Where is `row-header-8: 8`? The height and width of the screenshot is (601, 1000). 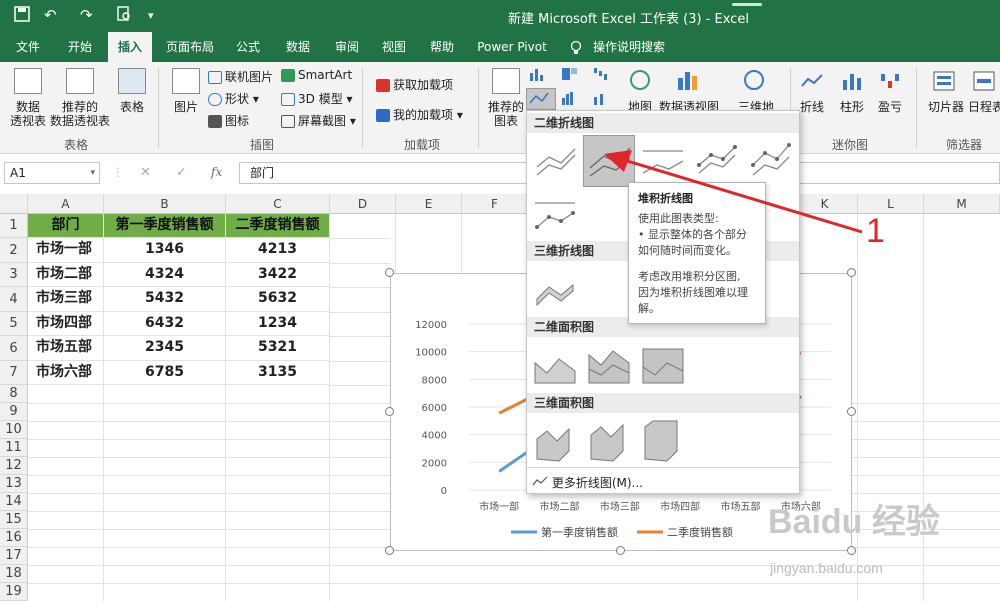 row-header-8: 8 is located at coordinates (14, 394).